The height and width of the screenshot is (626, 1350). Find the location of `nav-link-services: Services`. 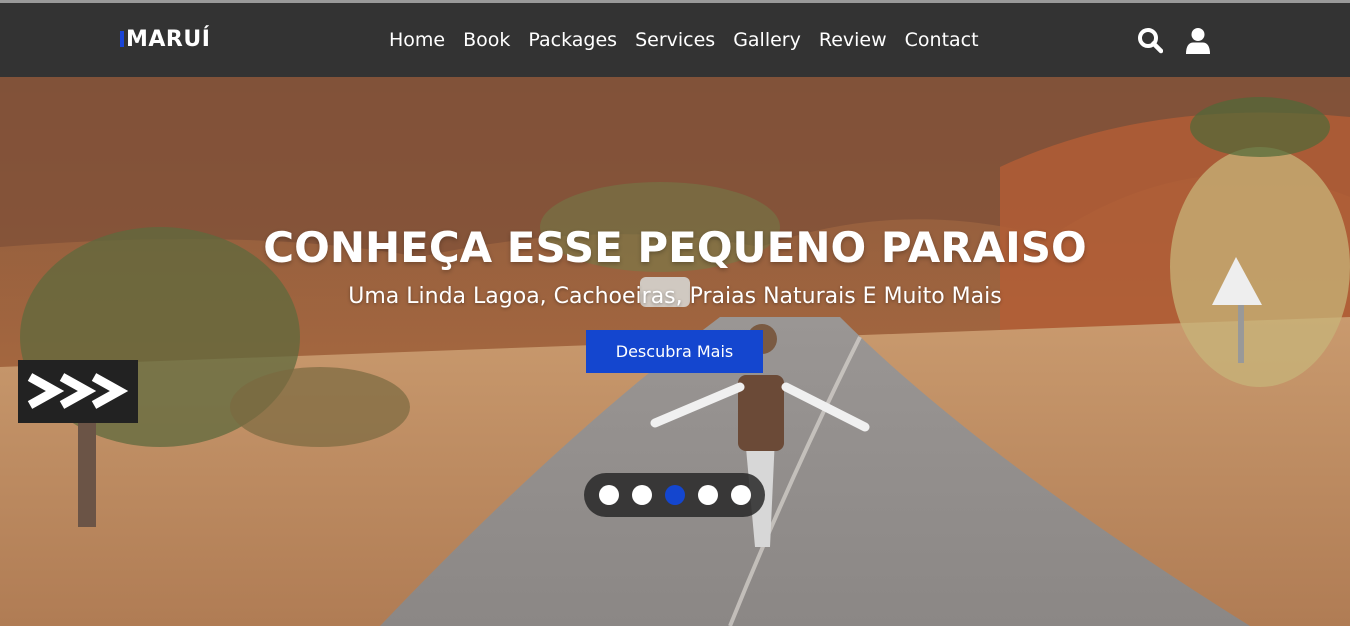

nav-link-services: Services is located at coordinates (675, 40).